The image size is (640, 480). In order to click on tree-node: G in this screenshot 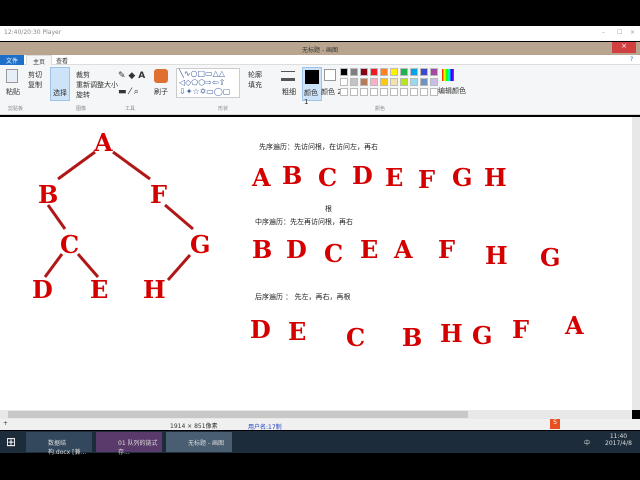, I will do `click(200, 244)`.